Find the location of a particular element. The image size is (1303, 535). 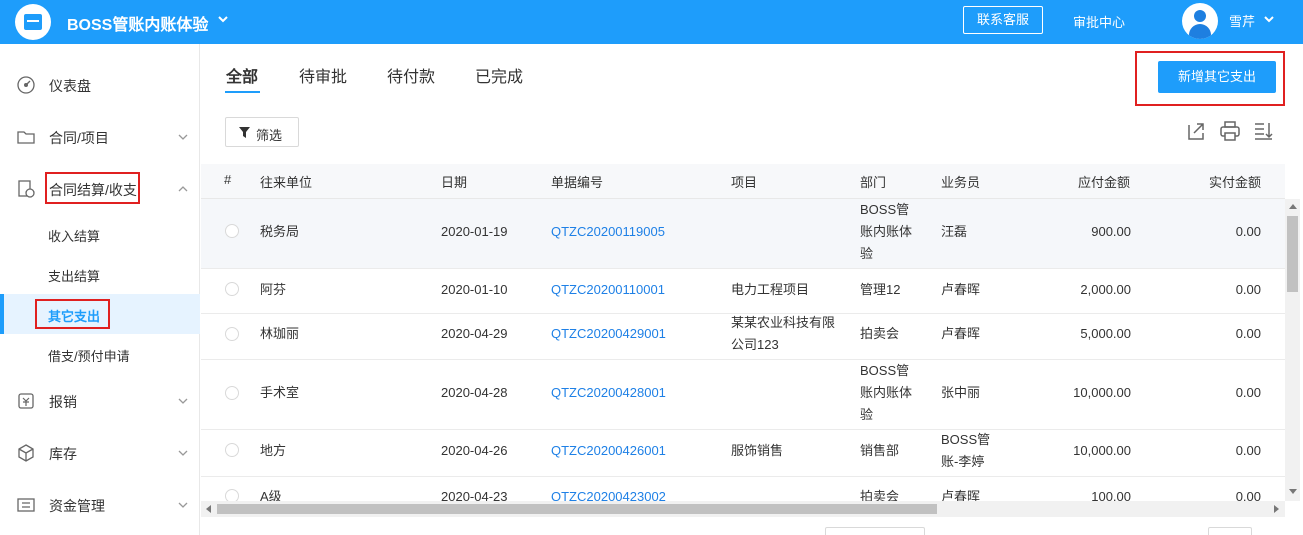

cell-code-link: QTZC20200428001 is located at coordinates (608, 393).